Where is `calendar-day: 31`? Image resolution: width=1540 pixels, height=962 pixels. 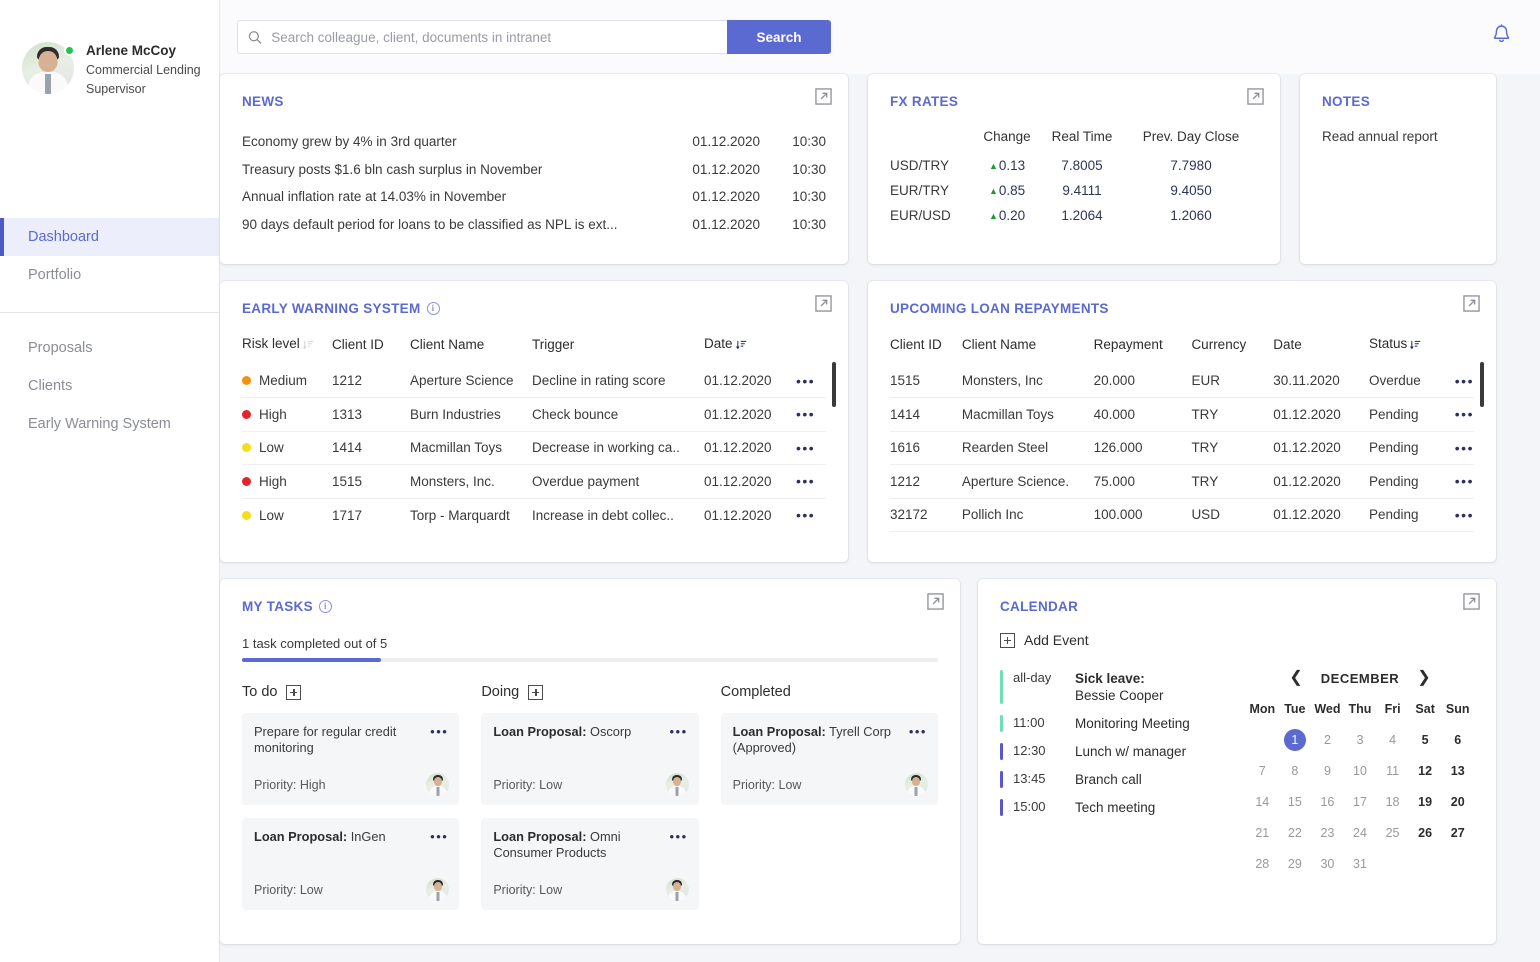
calendar-day: 31 is located at coordinates (1360, 864).